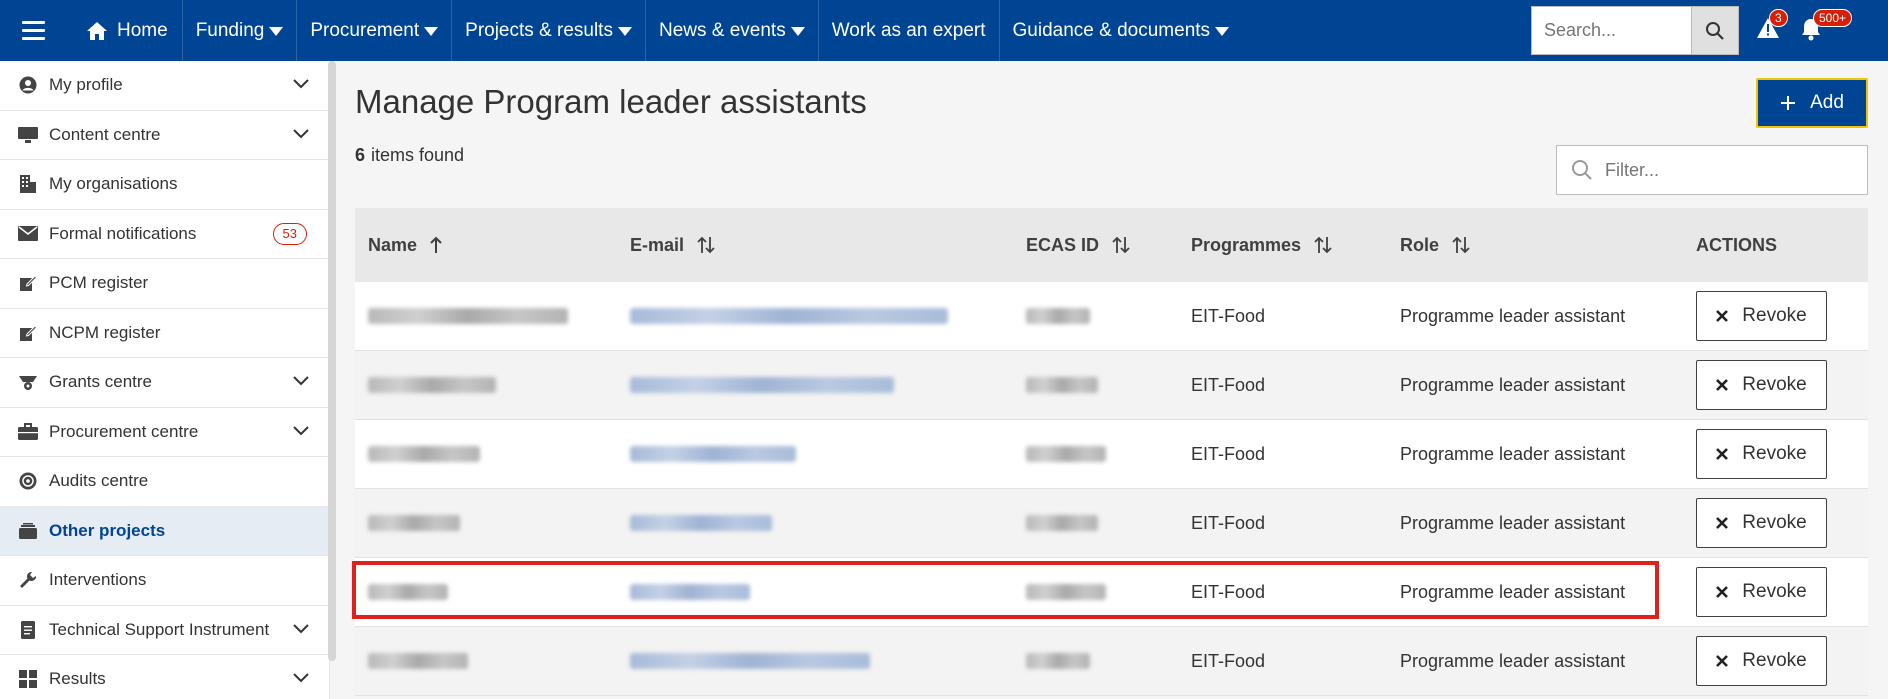  I want to click on sidebar-item-label: My organisations, so click(113, 184).